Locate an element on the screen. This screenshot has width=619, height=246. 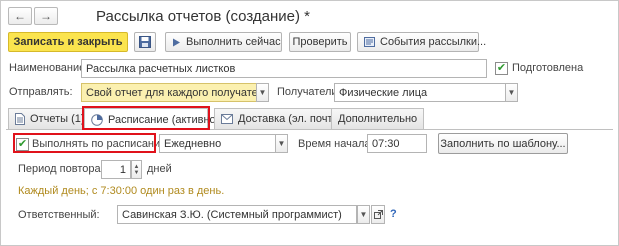
events-list-icon is located at coordinates (369, 42).